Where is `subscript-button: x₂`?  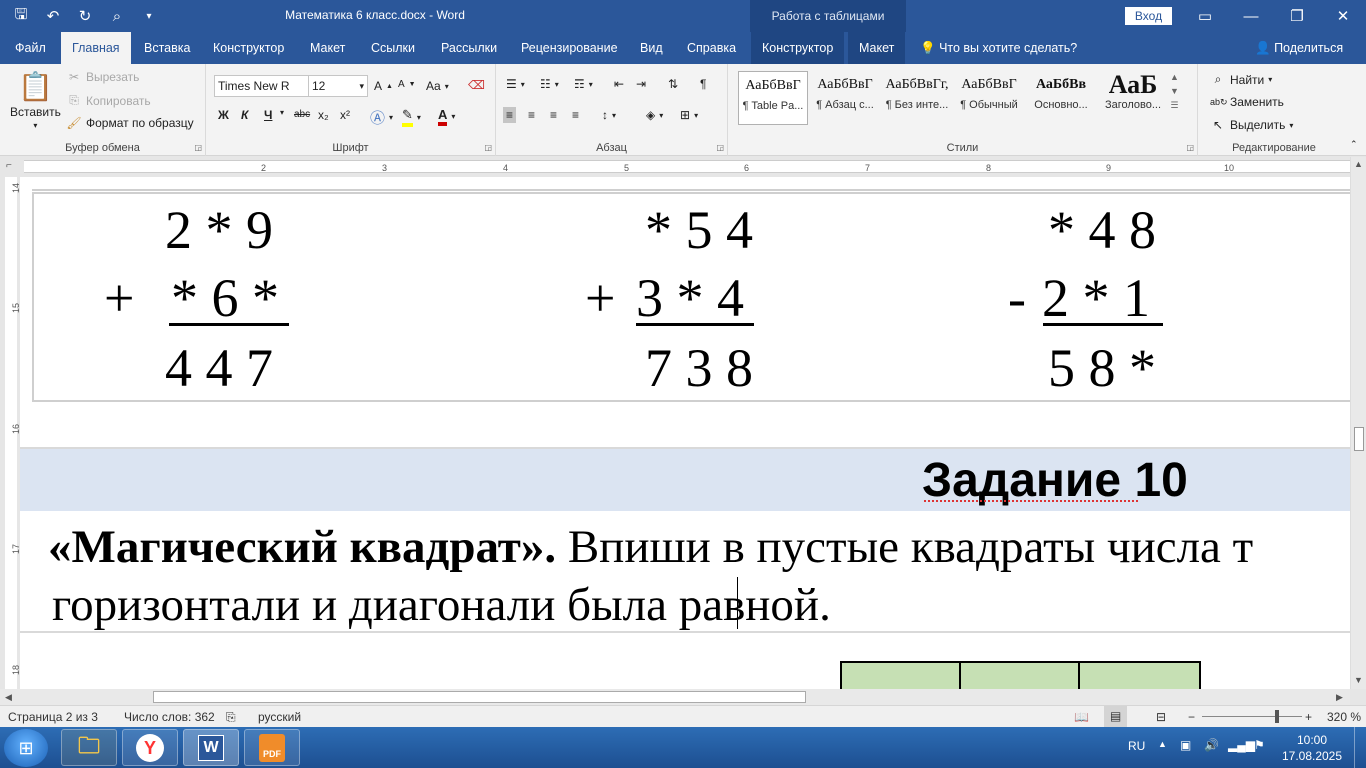 subscript-button: x₂ is located at coordinates (323, 115).